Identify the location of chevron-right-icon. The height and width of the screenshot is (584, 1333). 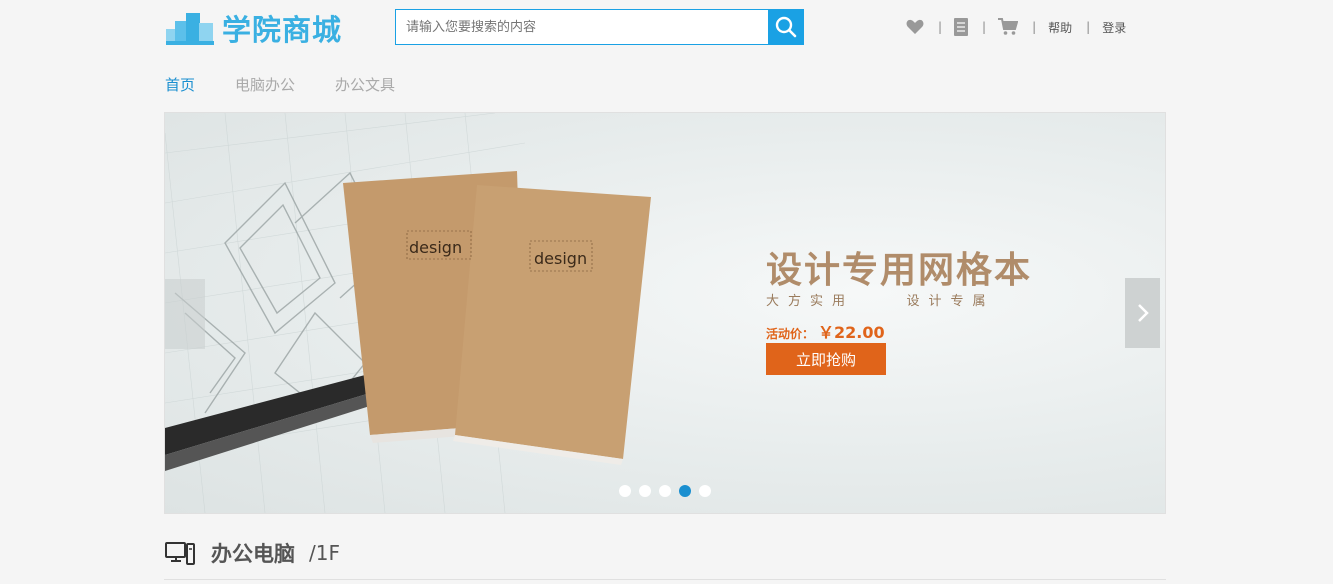
(1143, 313).